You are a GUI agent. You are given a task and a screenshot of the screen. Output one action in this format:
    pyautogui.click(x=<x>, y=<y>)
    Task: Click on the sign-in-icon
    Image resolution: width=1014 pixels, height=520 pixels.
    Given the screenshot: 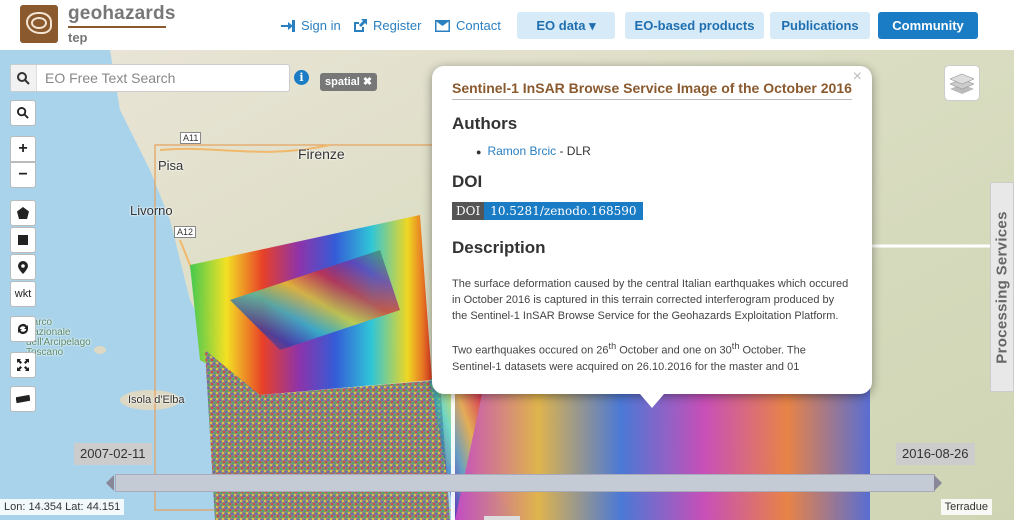 What is the action you would take?
    pyautogui.click(x=288, y=25)
    